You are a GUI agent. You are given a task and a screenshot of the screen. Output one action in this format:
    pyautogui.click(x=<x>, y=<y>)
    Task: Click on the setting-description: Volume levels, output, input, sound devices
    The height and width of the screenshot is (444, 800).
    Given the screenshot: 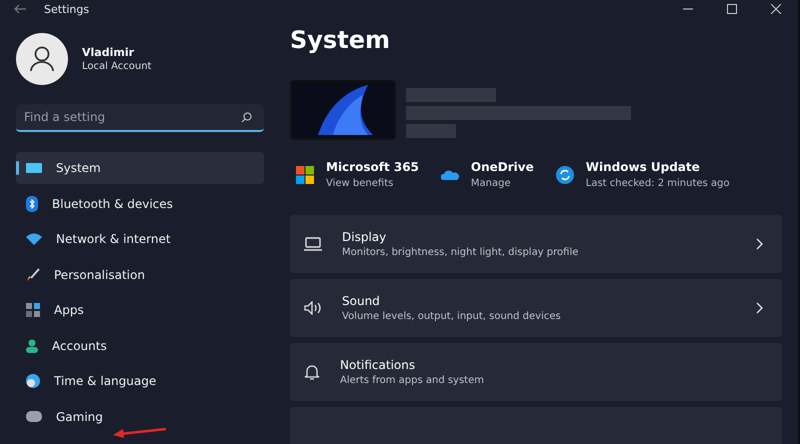 What is the action you would take?
    pyautogui.click(x=452, y=316)
    